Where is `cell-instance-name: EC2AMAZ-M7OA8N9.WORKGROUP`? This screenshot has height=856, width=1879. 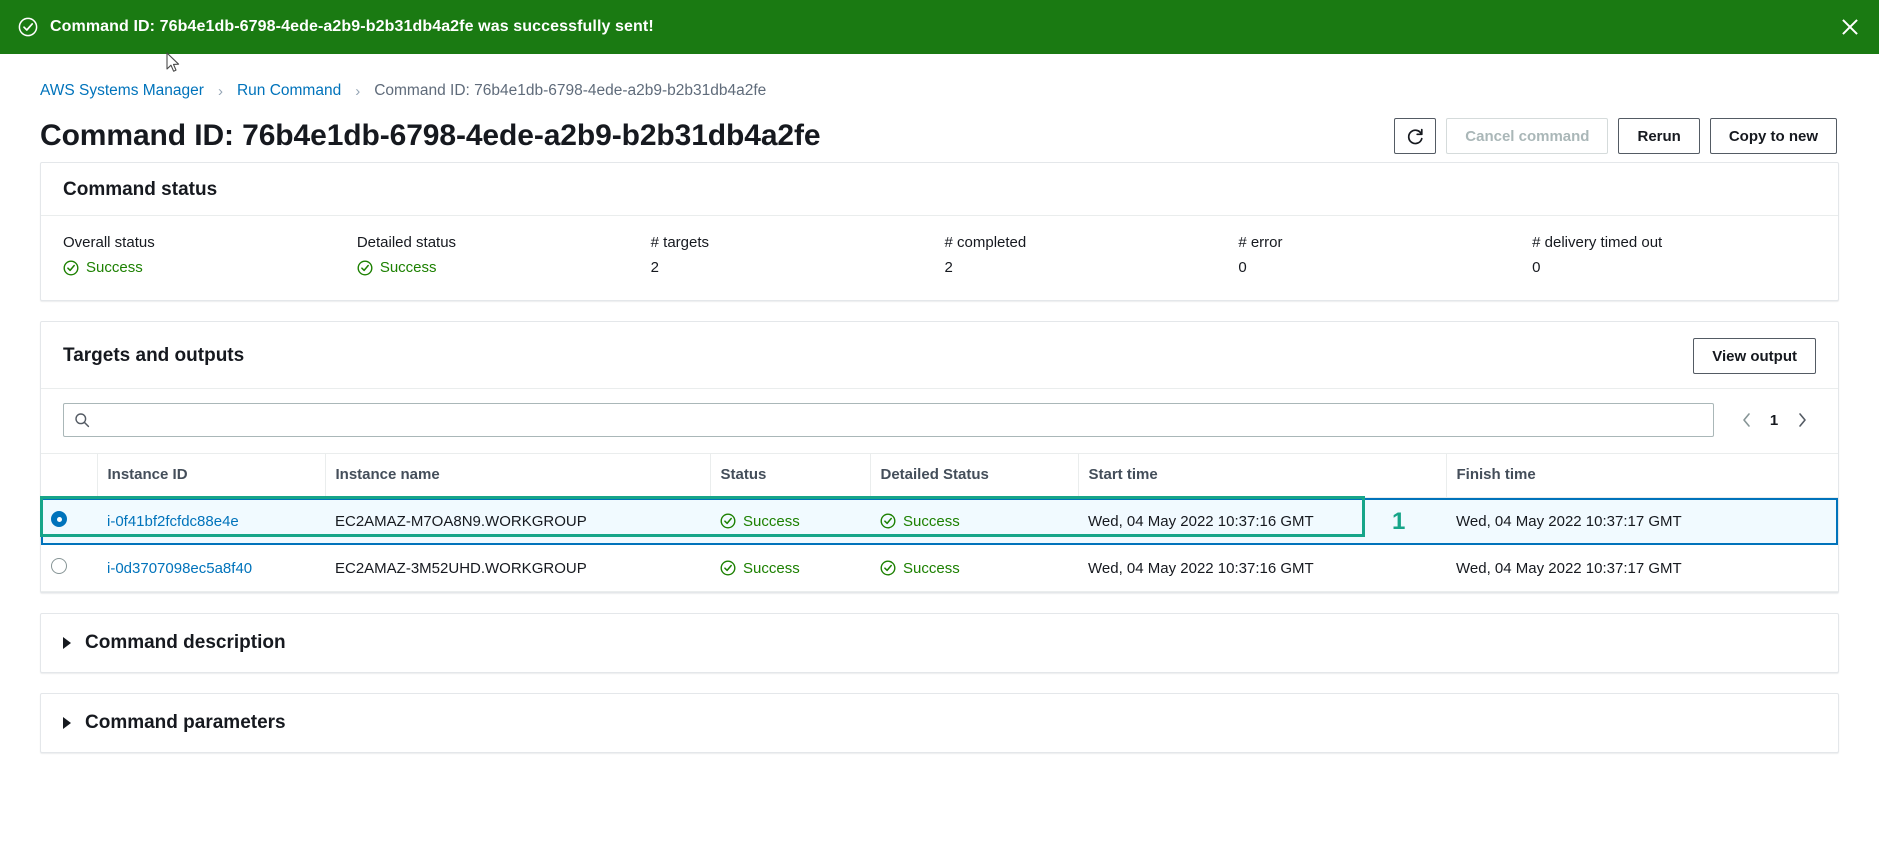
cell-instance-name: EC2AMAZ-M7OA8N9.WORKGROUP is located at coordinates (517, 521).